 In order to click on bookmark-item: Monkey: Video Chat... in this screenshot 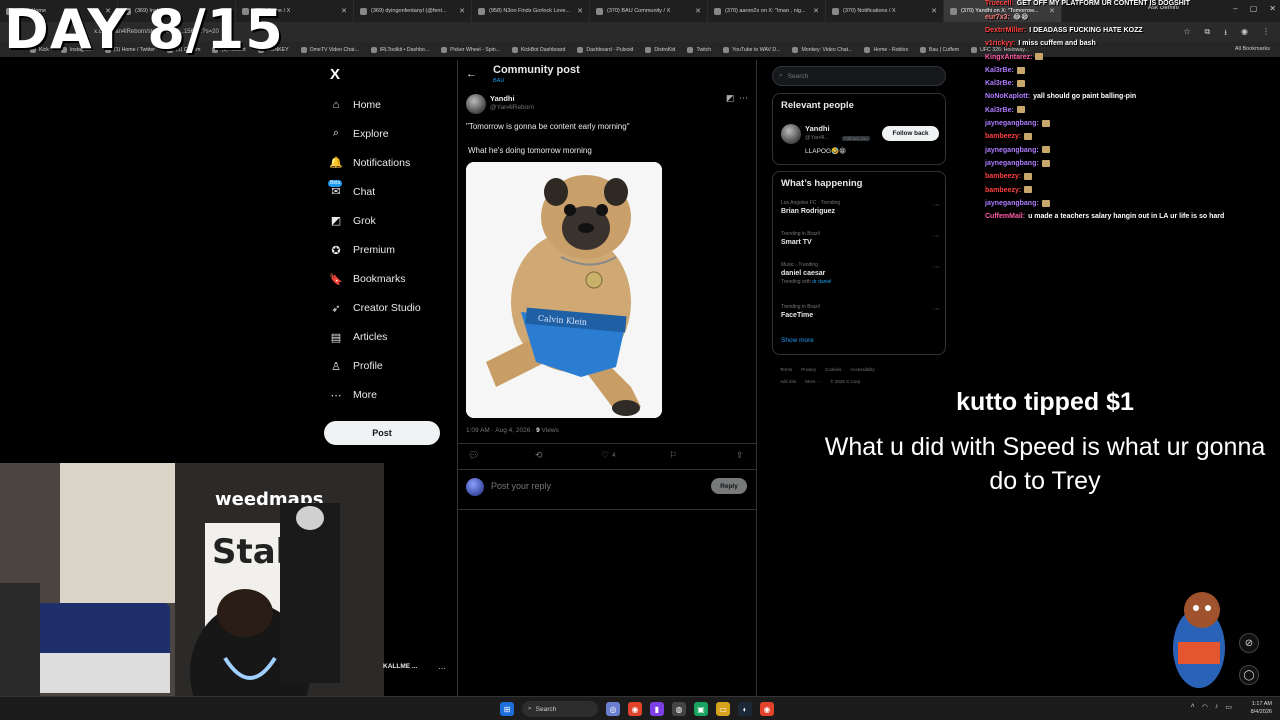, I will do `click(822, 49)`.